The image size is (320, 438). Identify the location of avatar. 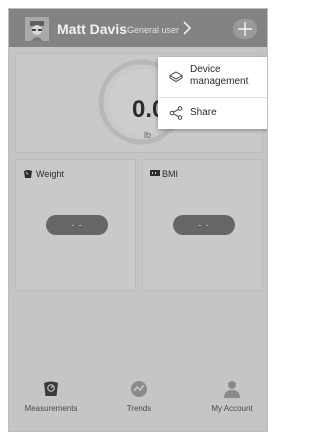
(37, 29).